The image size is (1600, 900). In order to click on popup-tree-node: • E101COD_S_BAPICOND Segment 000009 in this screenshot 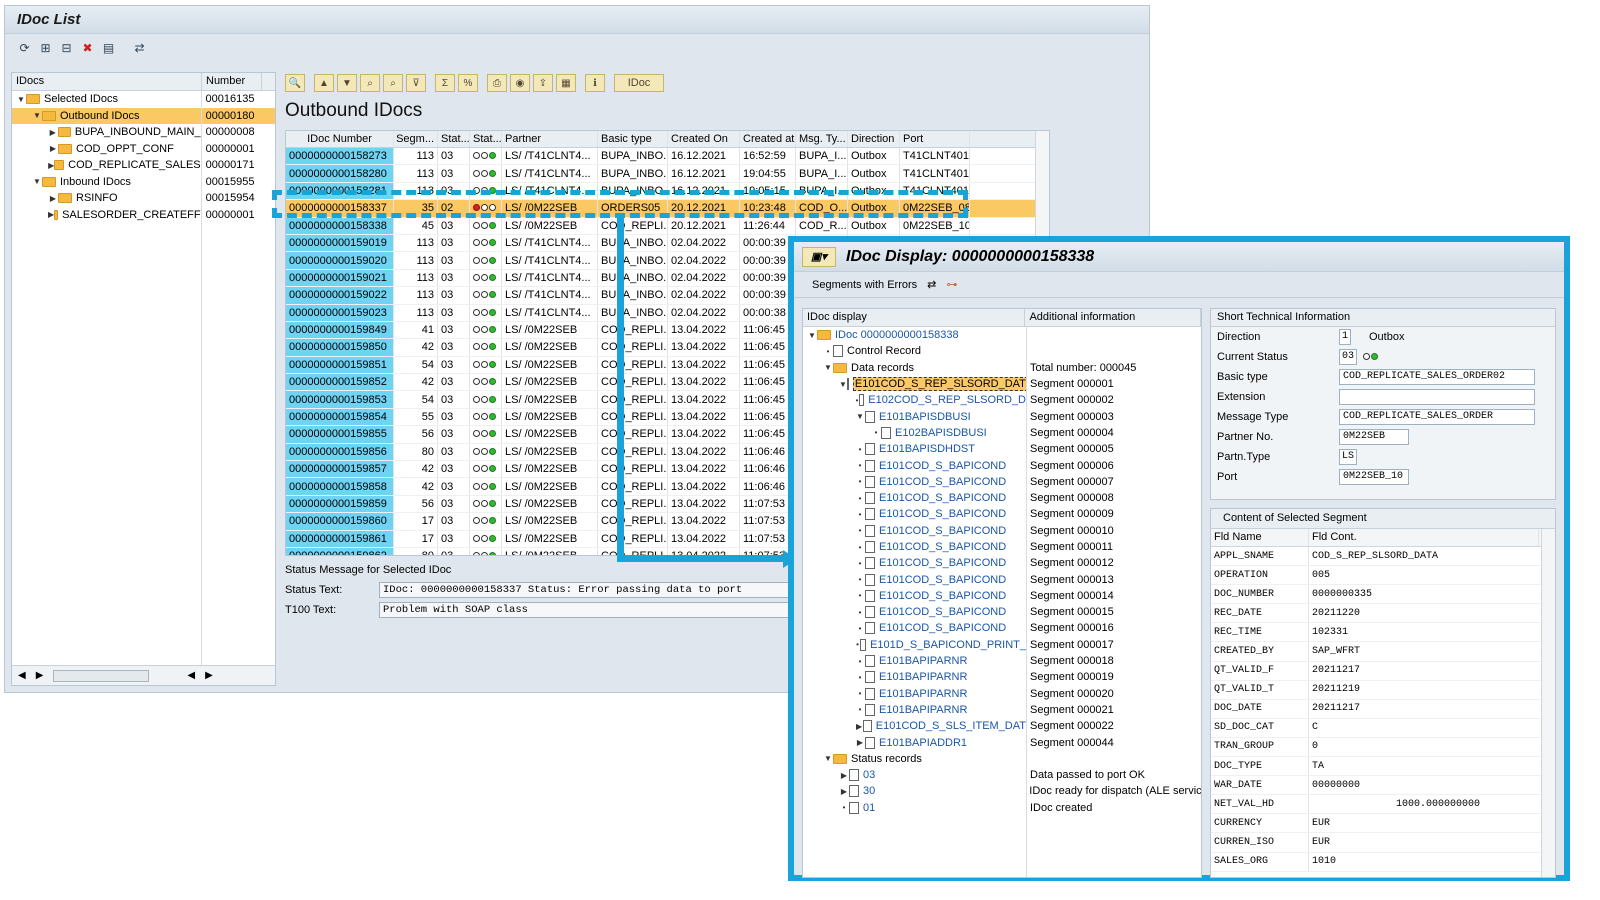, I will do `click(1002, 514)`.